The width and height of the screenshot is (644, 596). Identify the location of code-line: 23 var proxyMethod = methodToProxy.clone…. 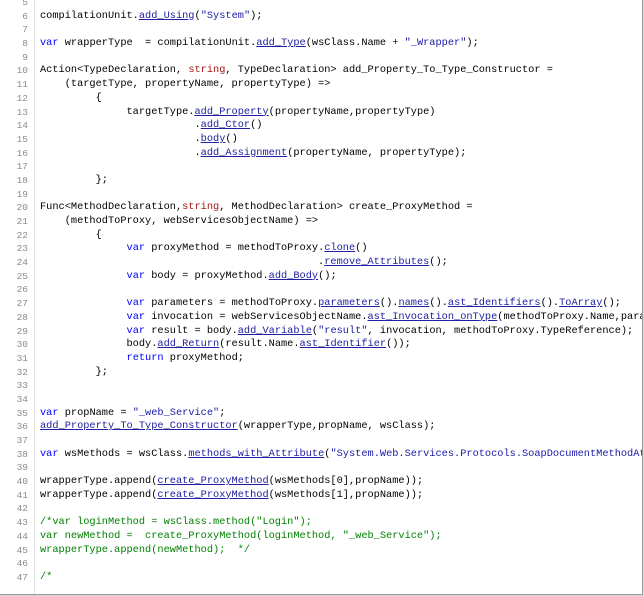
(321, 249).